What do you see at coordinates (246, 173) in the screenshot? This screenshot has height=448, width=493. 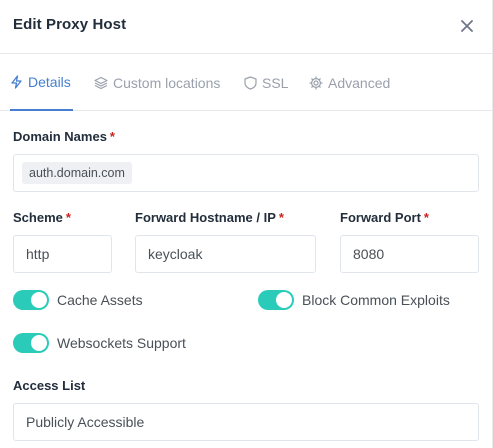 I see `domain-names-input: auth.domain.com` at bounding box center [246, 173].